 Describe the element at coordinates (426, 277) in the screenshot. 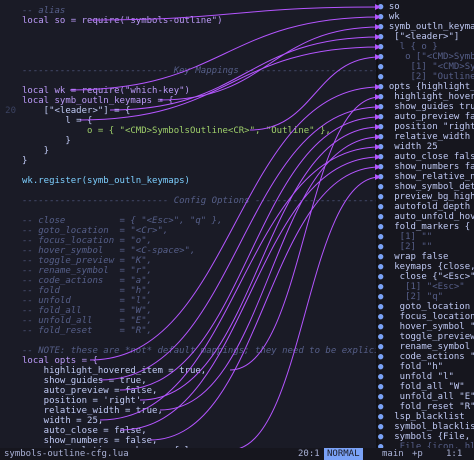

I see `outline-item: ● close {"<Esc>", "q` at that location.